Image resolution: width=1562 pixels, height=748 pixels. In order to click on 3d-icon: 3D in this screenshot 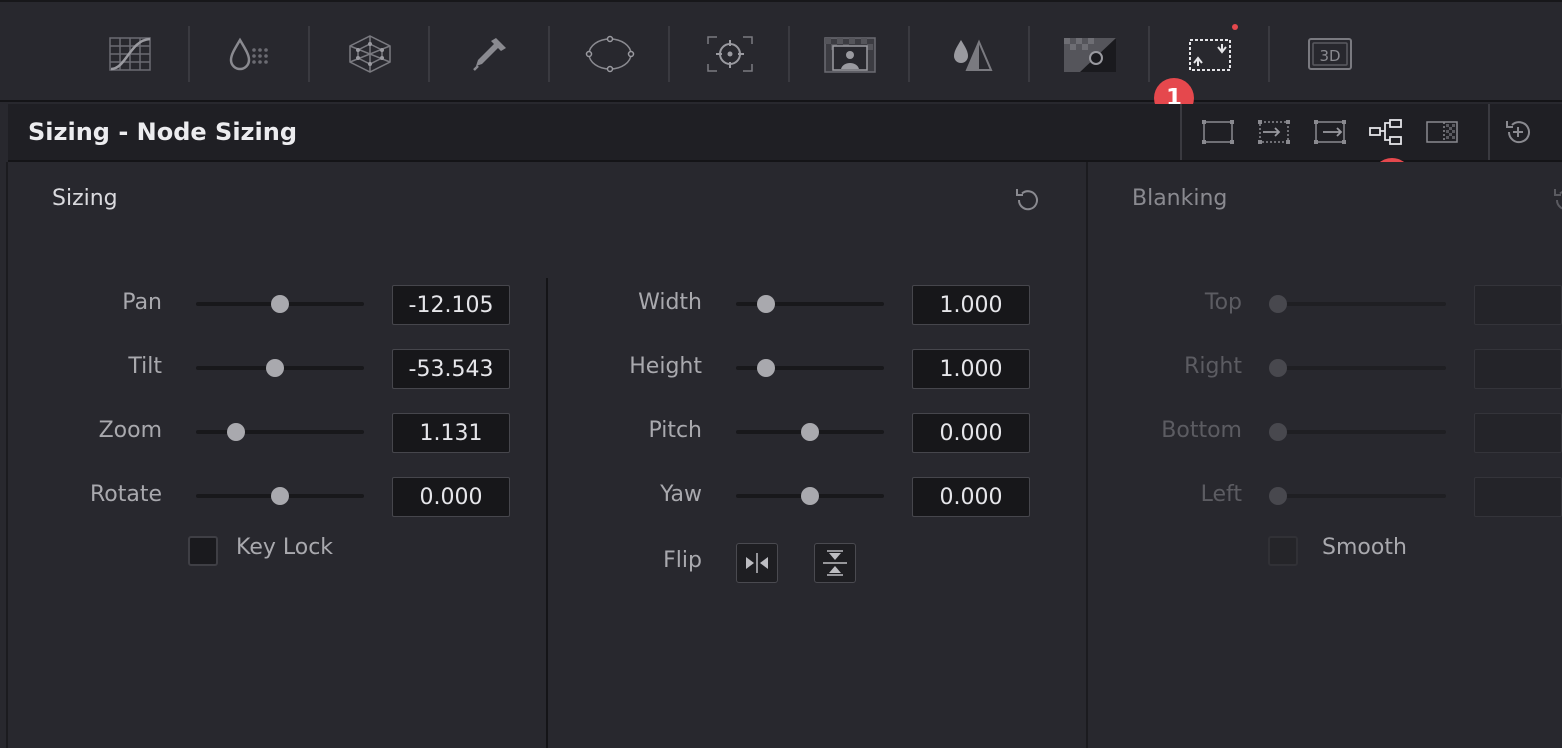, I will do `click(1330, 54)`.